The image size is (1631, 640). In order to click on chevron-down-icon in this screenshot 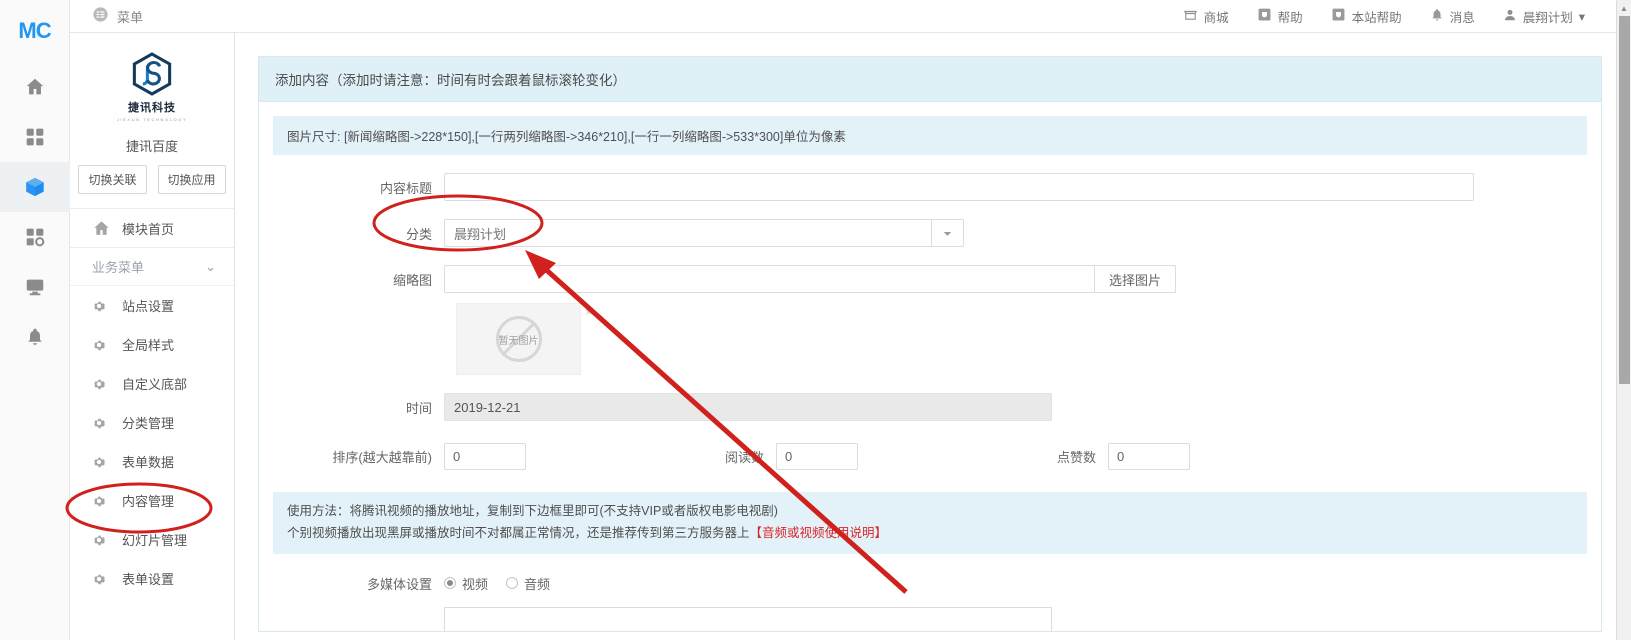, I will do `click(947, 233)`.